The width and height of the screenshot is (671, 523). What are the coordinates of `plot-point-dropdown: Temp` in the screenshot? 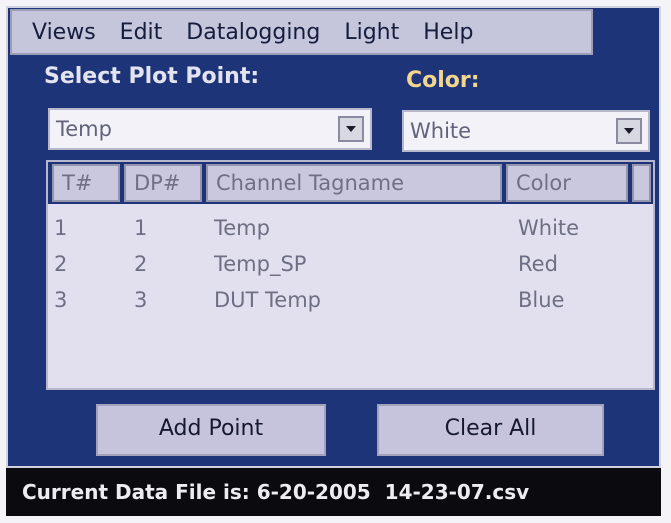 It's located at (210, 129).